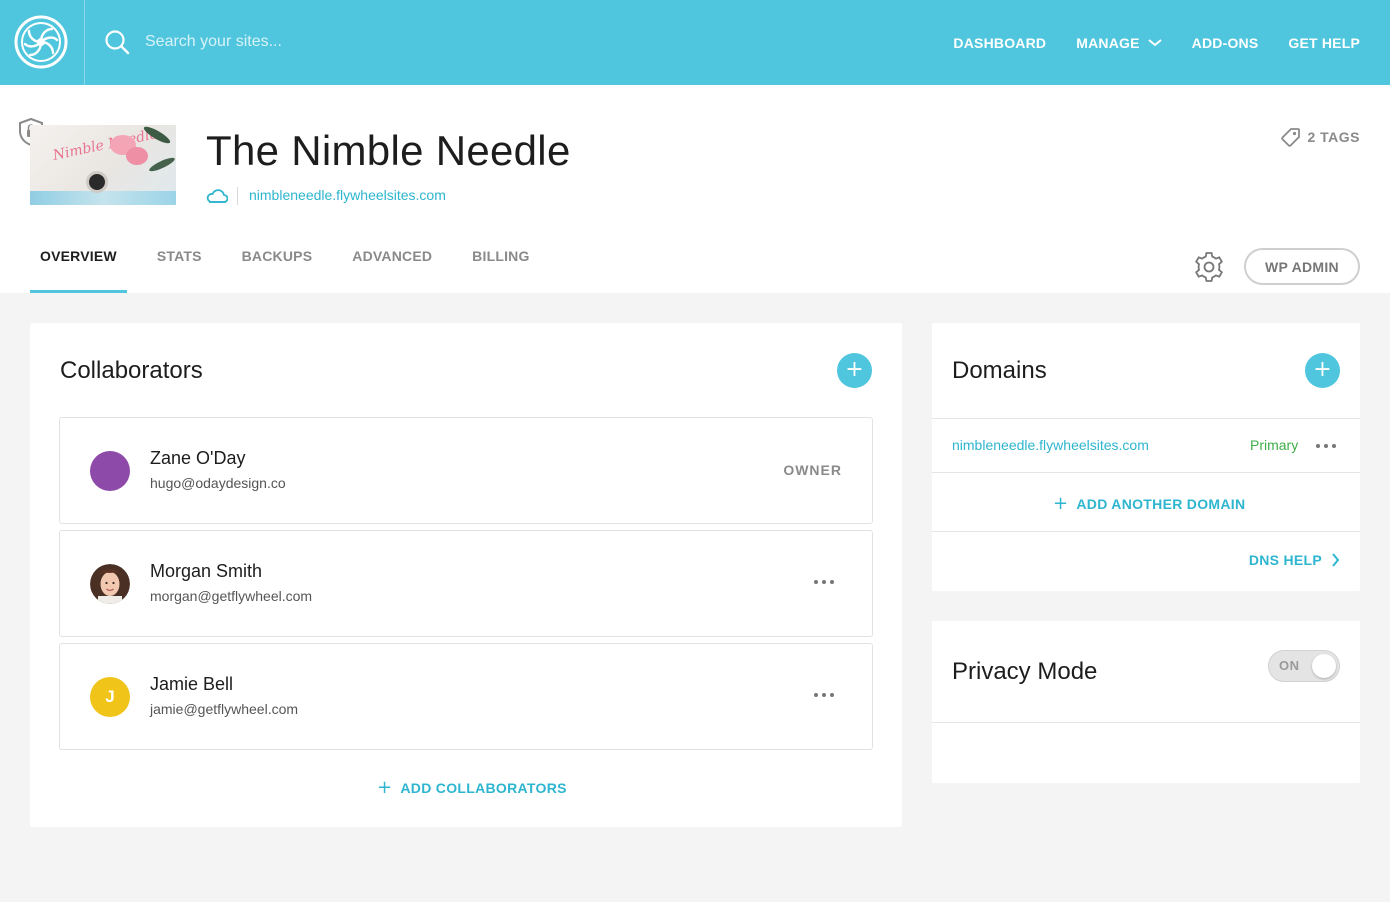 This screenshot has height=902, width=1390. I want to click on chevron-down-icon, so click(1155, 42).